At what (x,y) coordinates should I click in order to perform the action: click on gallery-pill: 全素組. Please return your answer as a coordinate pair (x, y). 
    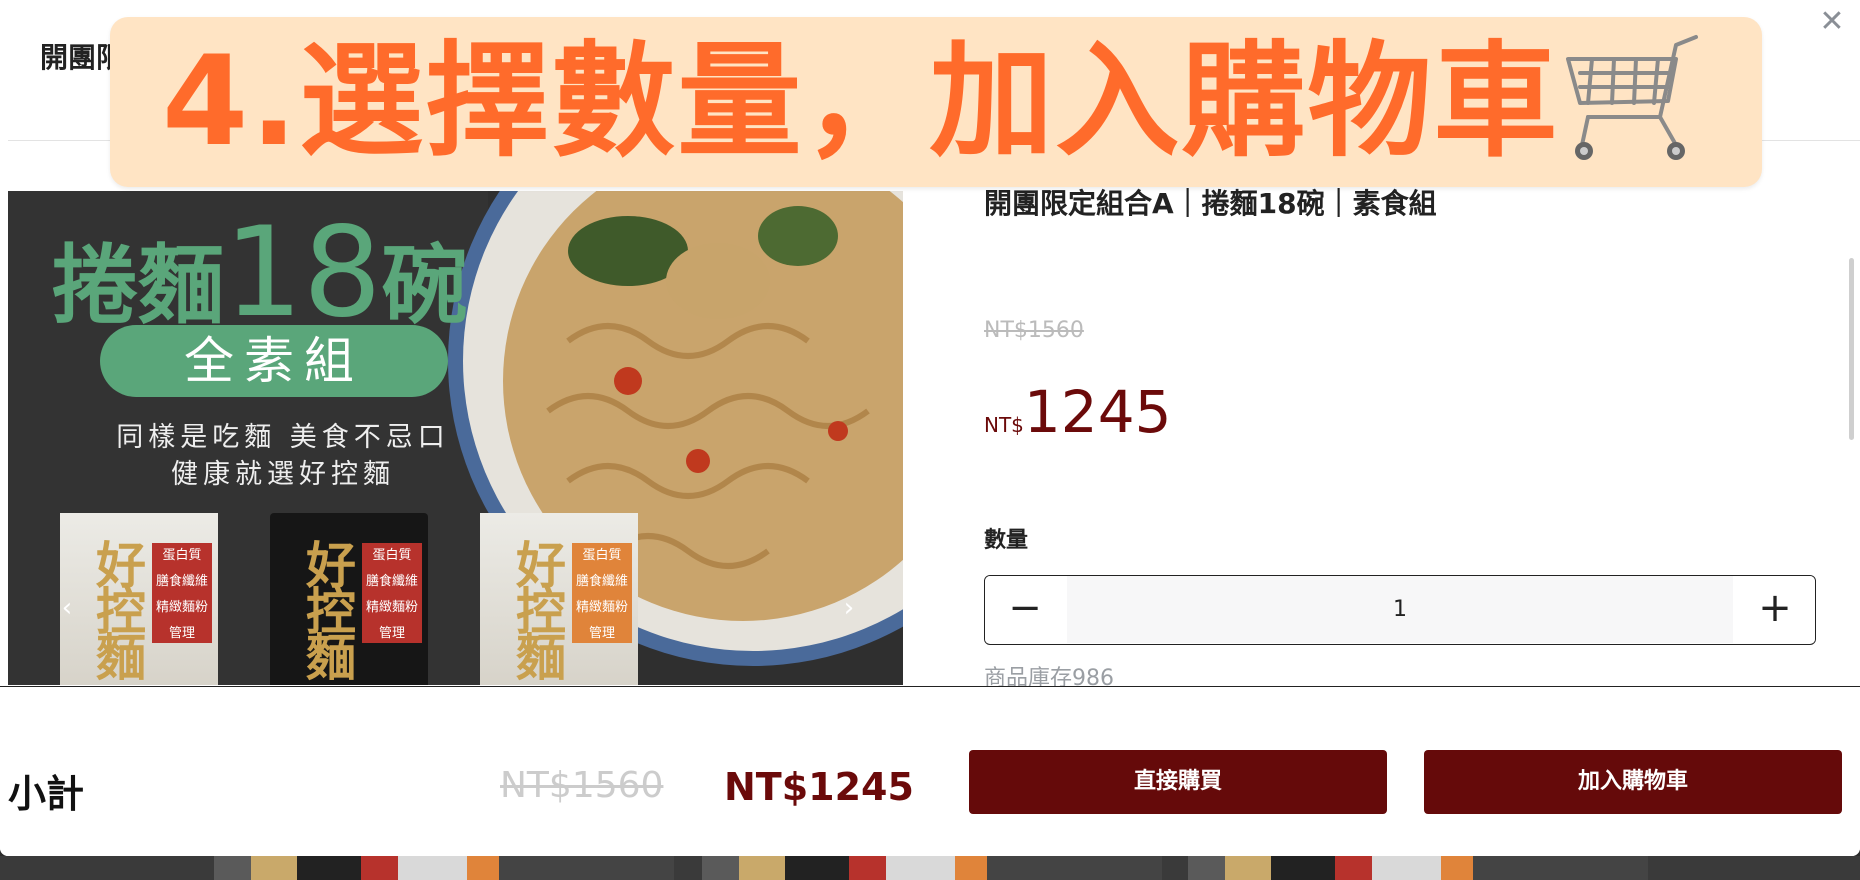
    Looking at the image, I should click on (274, 361).